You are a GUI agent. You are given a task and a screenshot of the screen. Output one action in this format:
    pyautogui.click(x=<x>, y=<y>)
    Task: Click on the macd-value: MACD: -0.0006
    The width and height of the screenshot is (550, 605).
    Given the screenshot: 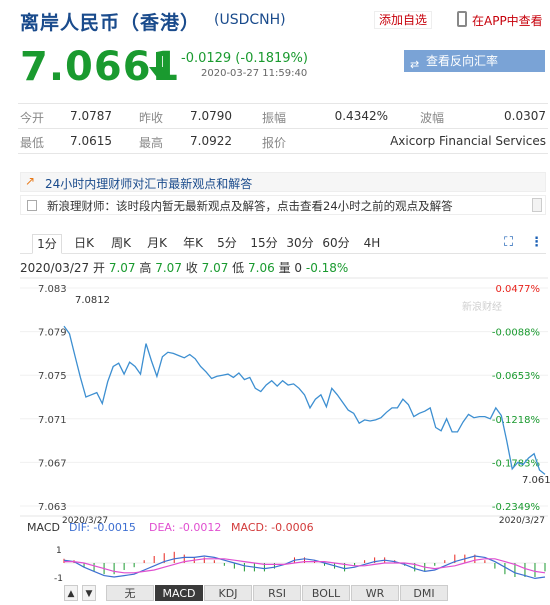 What is the action you would take?
    pyautogui.click(x=272, y=527)
    